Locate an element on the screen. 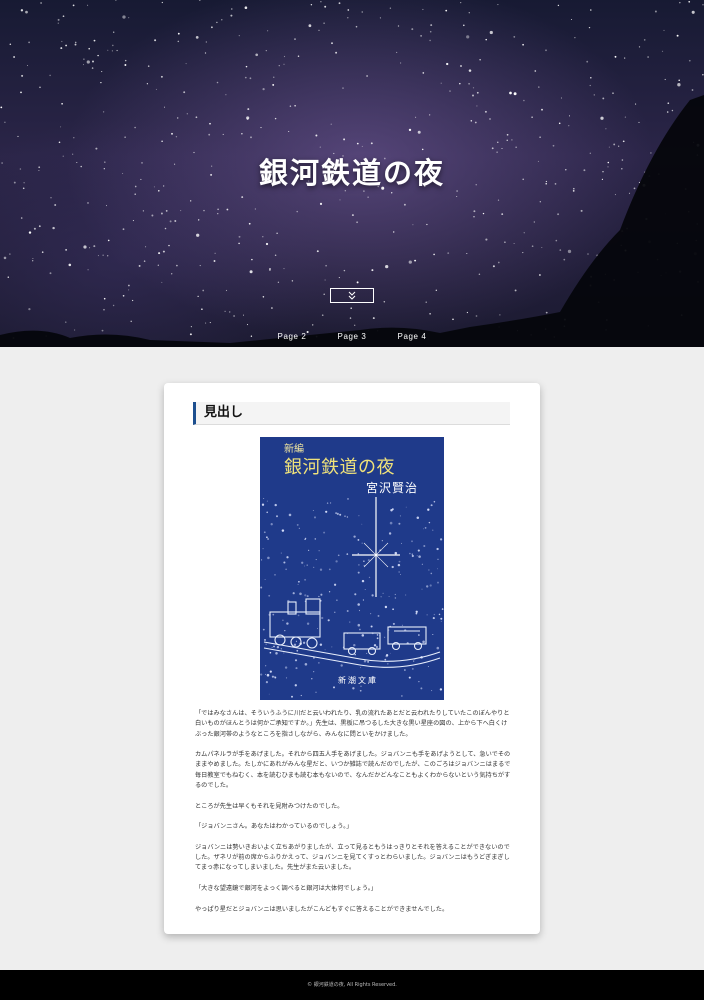 This screenshot has height=1000, width=704. section-heading: 見出し is located at coordinates (351, 413).